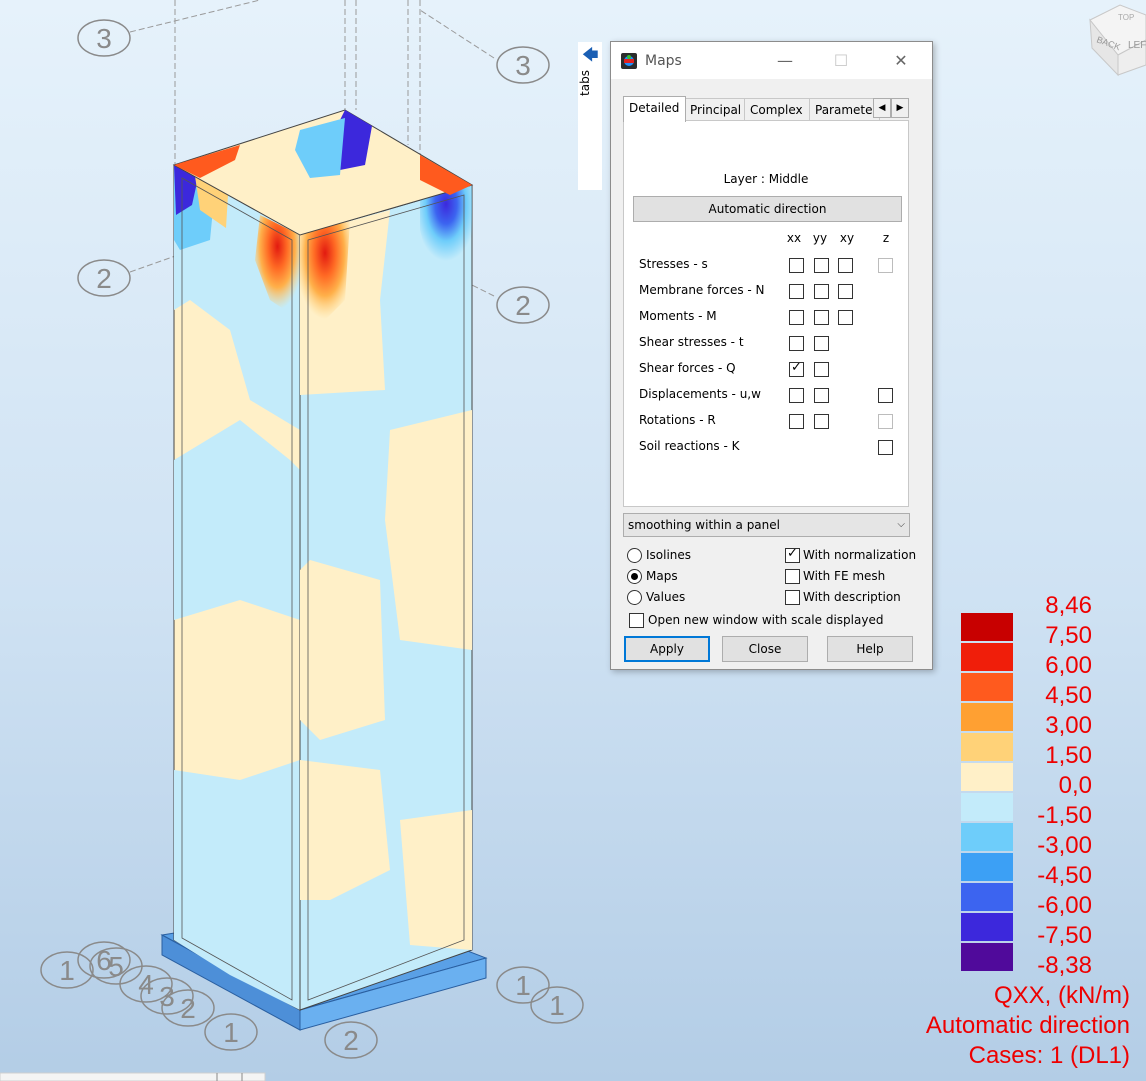 The height and width of the screenshot is (1081, 1146). I want to click on with-normalization-label: With normalization, so click(860, 555).